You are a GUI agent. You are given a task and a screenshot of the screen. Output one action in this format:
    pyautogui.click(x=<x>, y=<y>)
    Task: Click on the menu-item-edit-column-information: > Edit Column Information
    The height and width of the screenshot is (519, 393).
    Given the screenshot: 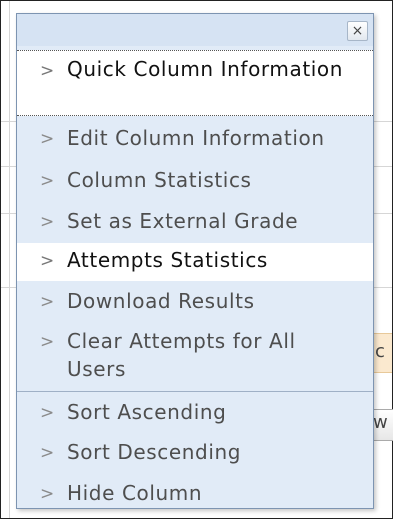 What is the action you would take?
    pyautogui.click(x=195, y=141)
    